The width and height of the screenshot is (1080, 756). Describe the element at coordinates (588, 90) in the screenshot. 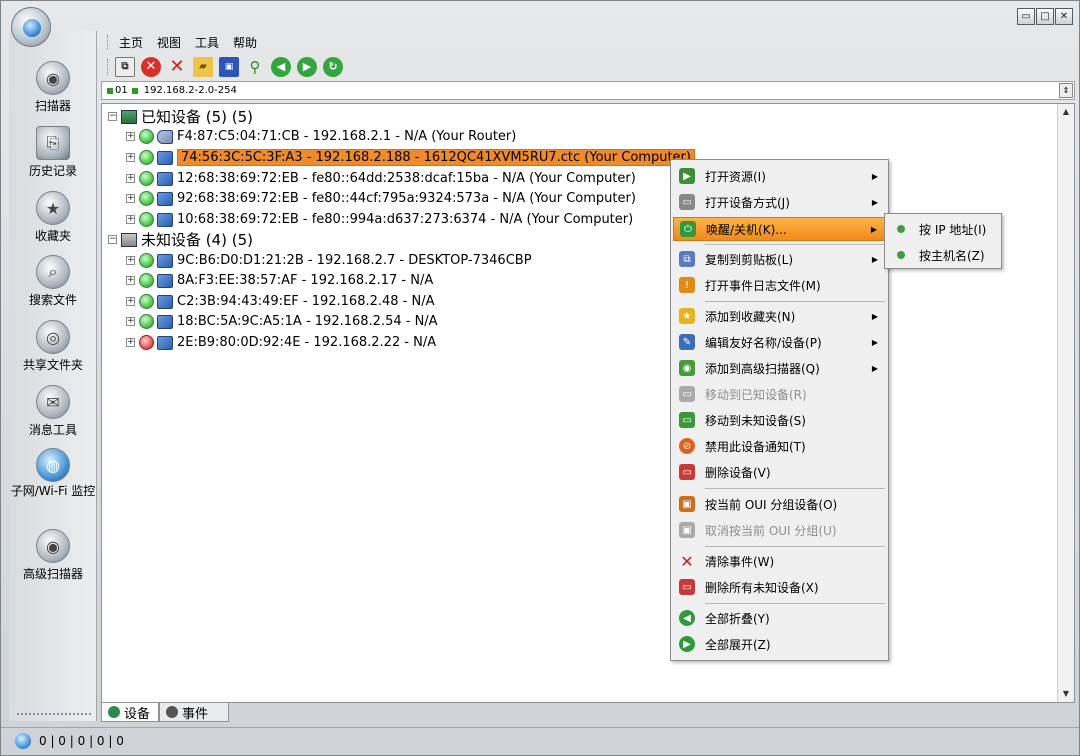

I see `ip-range-input: 01 192.168.2-2.0-254 ⇕` at that location.